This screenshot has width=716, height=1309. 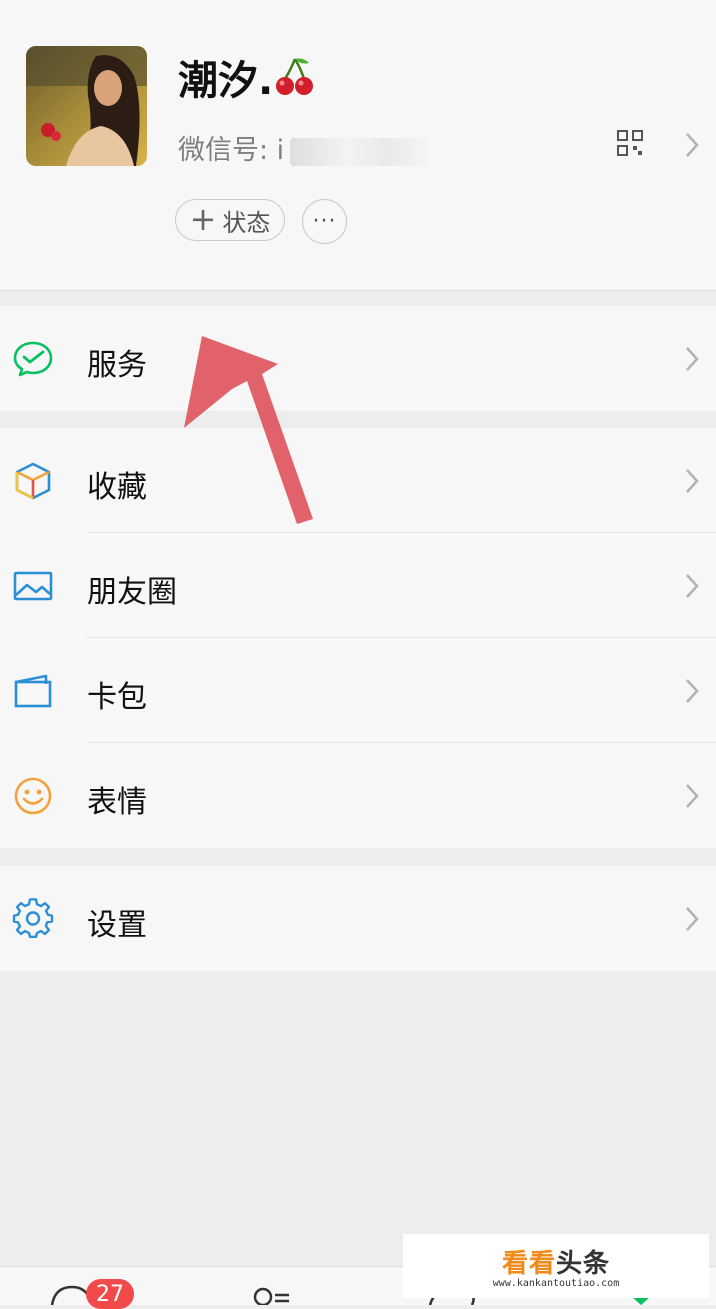 I want to click on sticker-smiley-icon, so click(x=33, y=796).